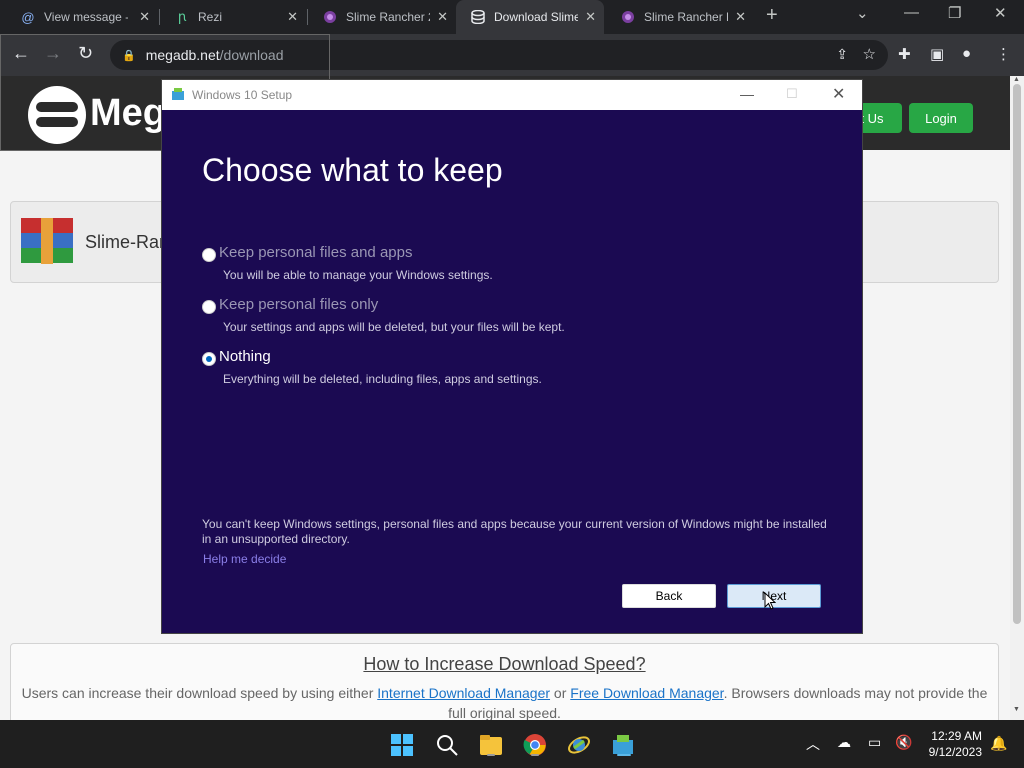  Describe the element at coordinates (998, 743) in the screenshot. I see `notification-bell-icon: 🔔` at that location.